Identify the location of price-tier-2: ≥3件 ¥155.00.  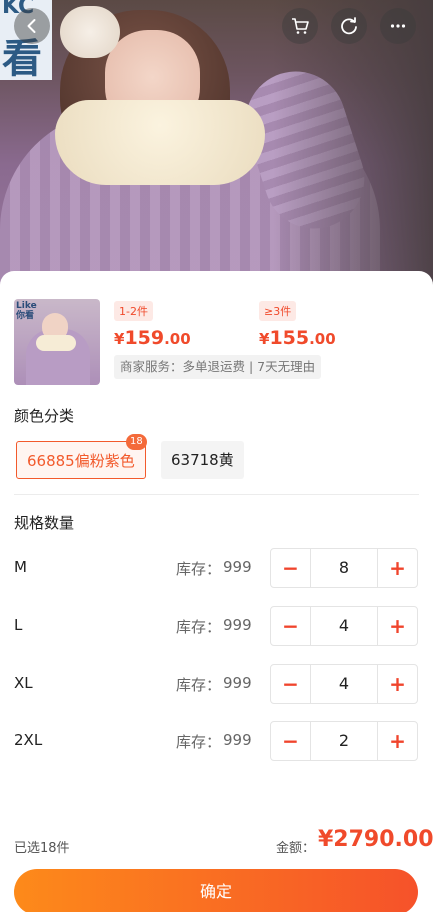
(297, 324).